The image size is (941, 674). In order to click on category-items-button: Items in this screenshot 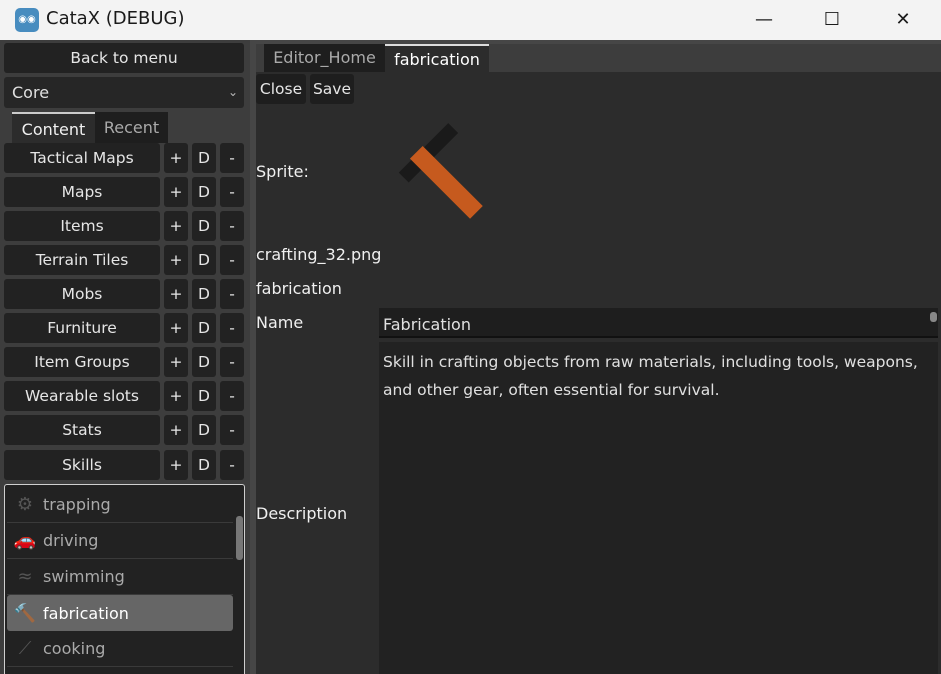, I will do `click(82, 226)`.